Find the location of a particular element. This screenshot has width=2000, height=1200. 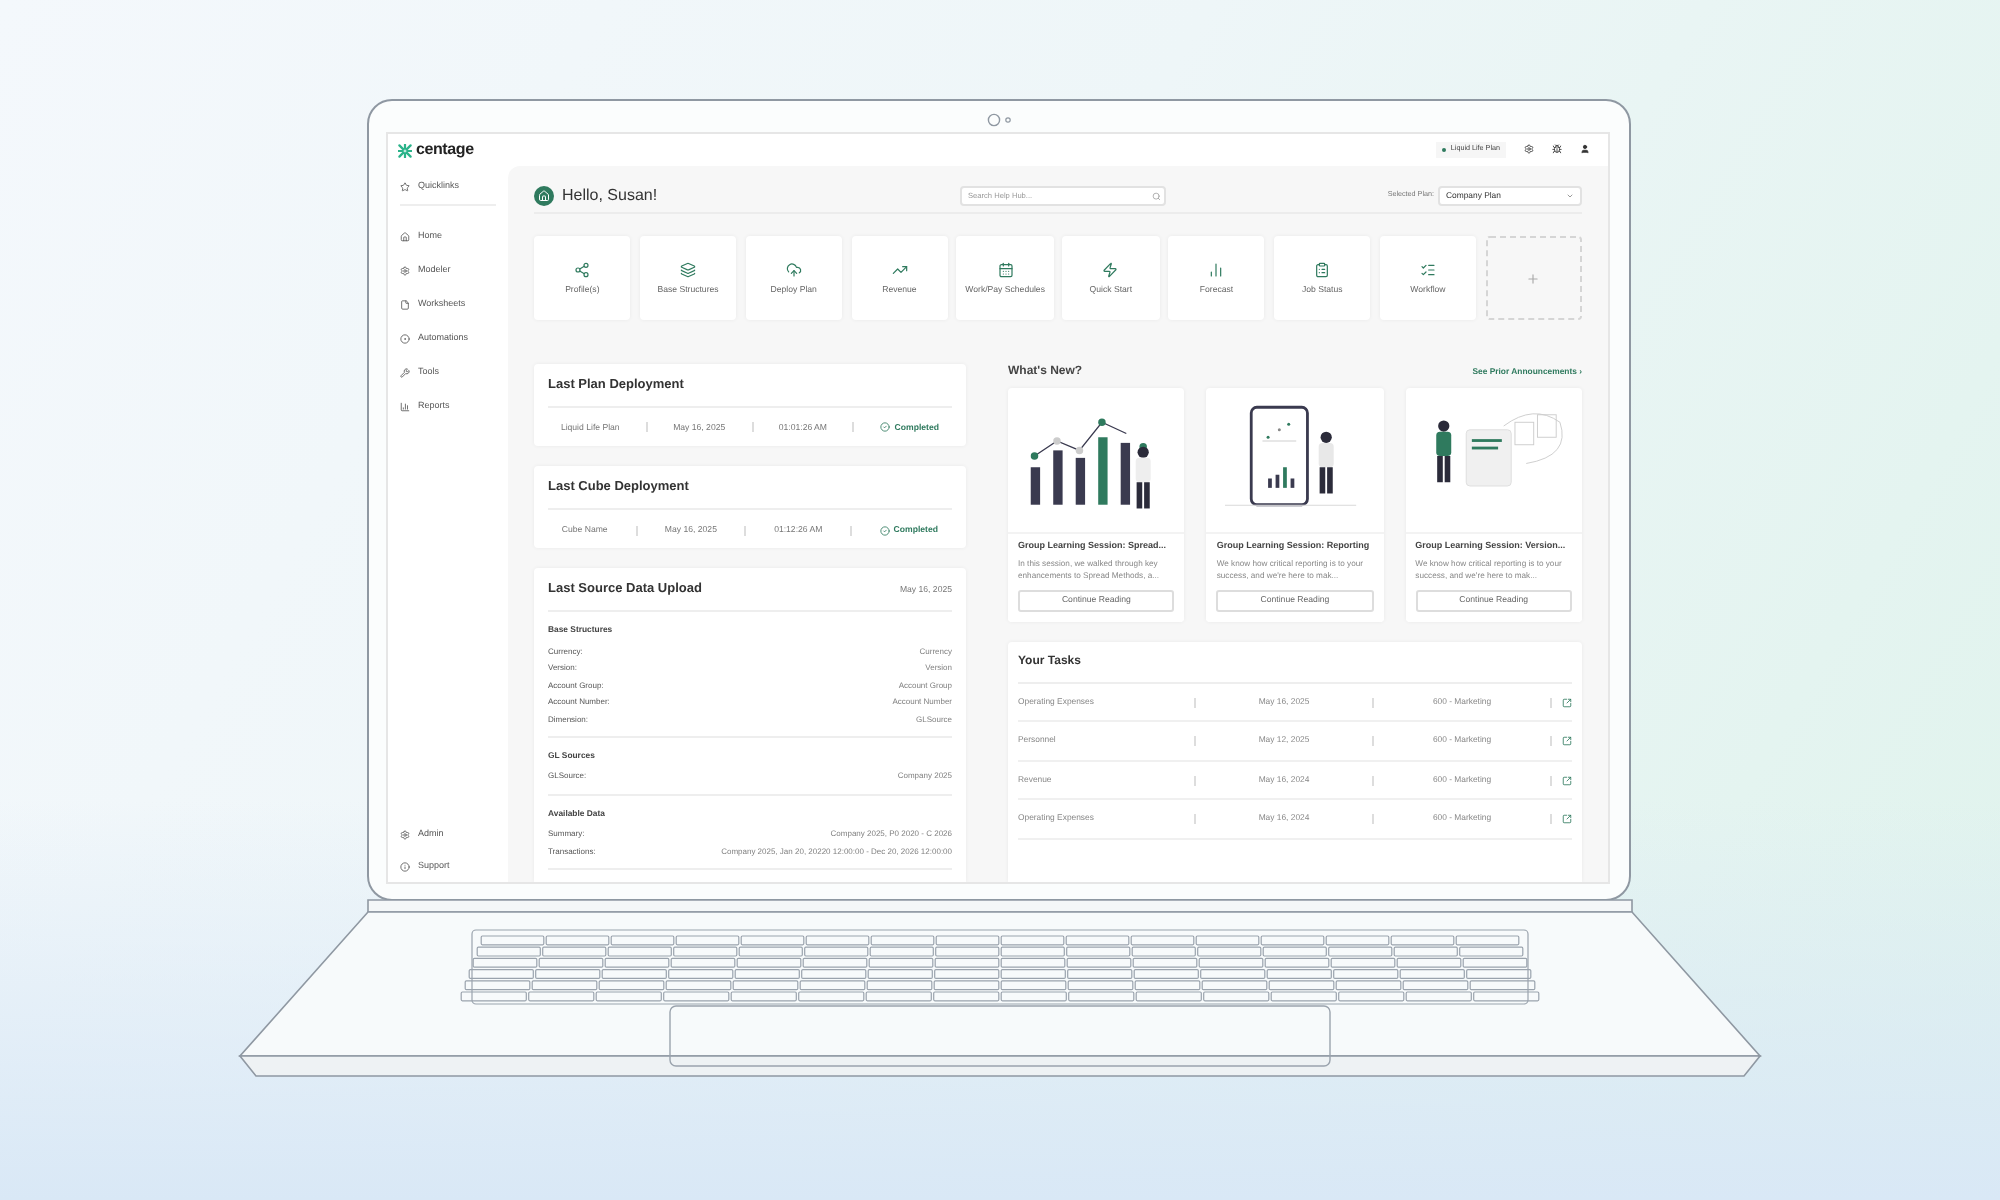

logo-text: centage is located at coordinates (445, 150).